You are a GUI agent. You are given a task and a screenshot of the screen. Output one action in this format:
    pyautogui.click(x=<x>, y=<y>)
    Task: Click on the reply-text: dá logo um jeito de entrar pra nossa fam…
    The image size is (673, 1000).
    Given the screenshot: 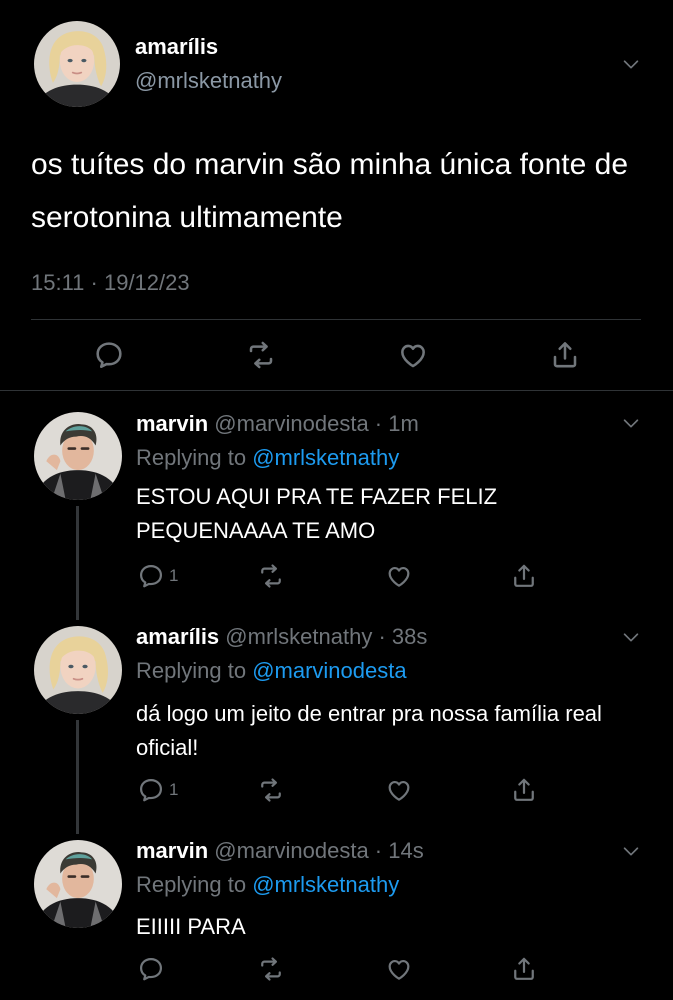 What is the action you would take?
    pyautogui.click(x=369, y=730)
    